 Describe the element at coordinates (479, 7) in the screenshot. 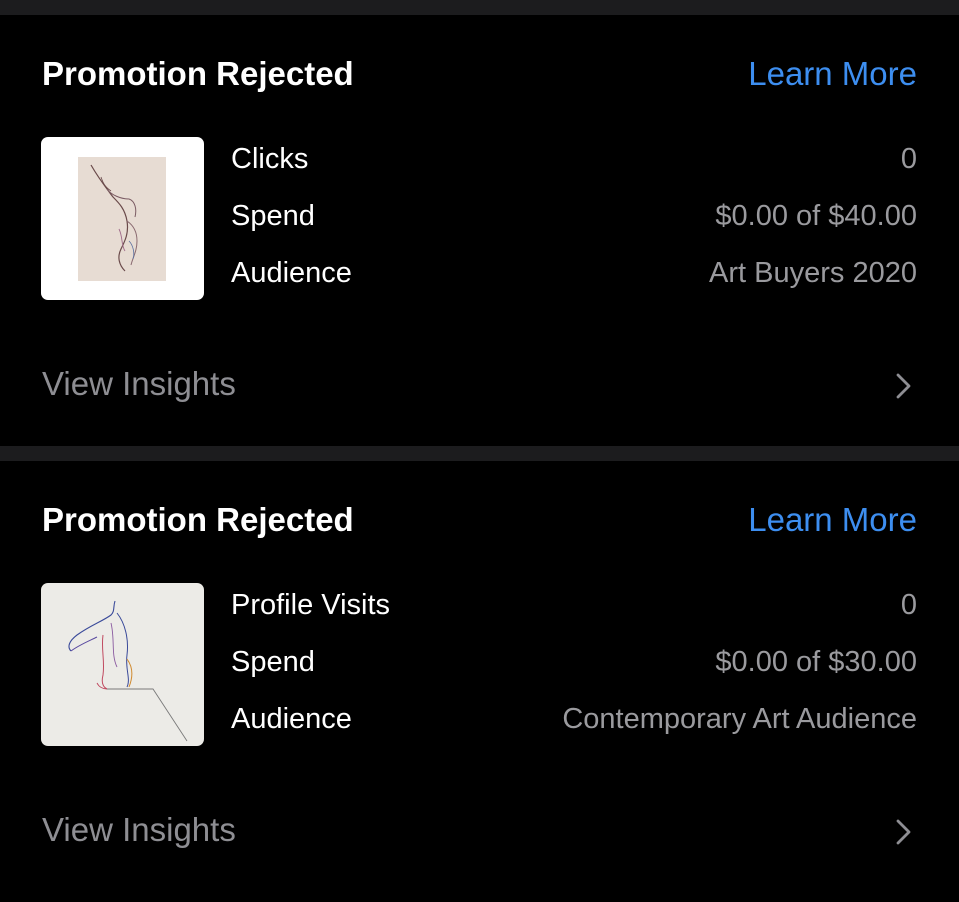

I see `top-divider` at that location.